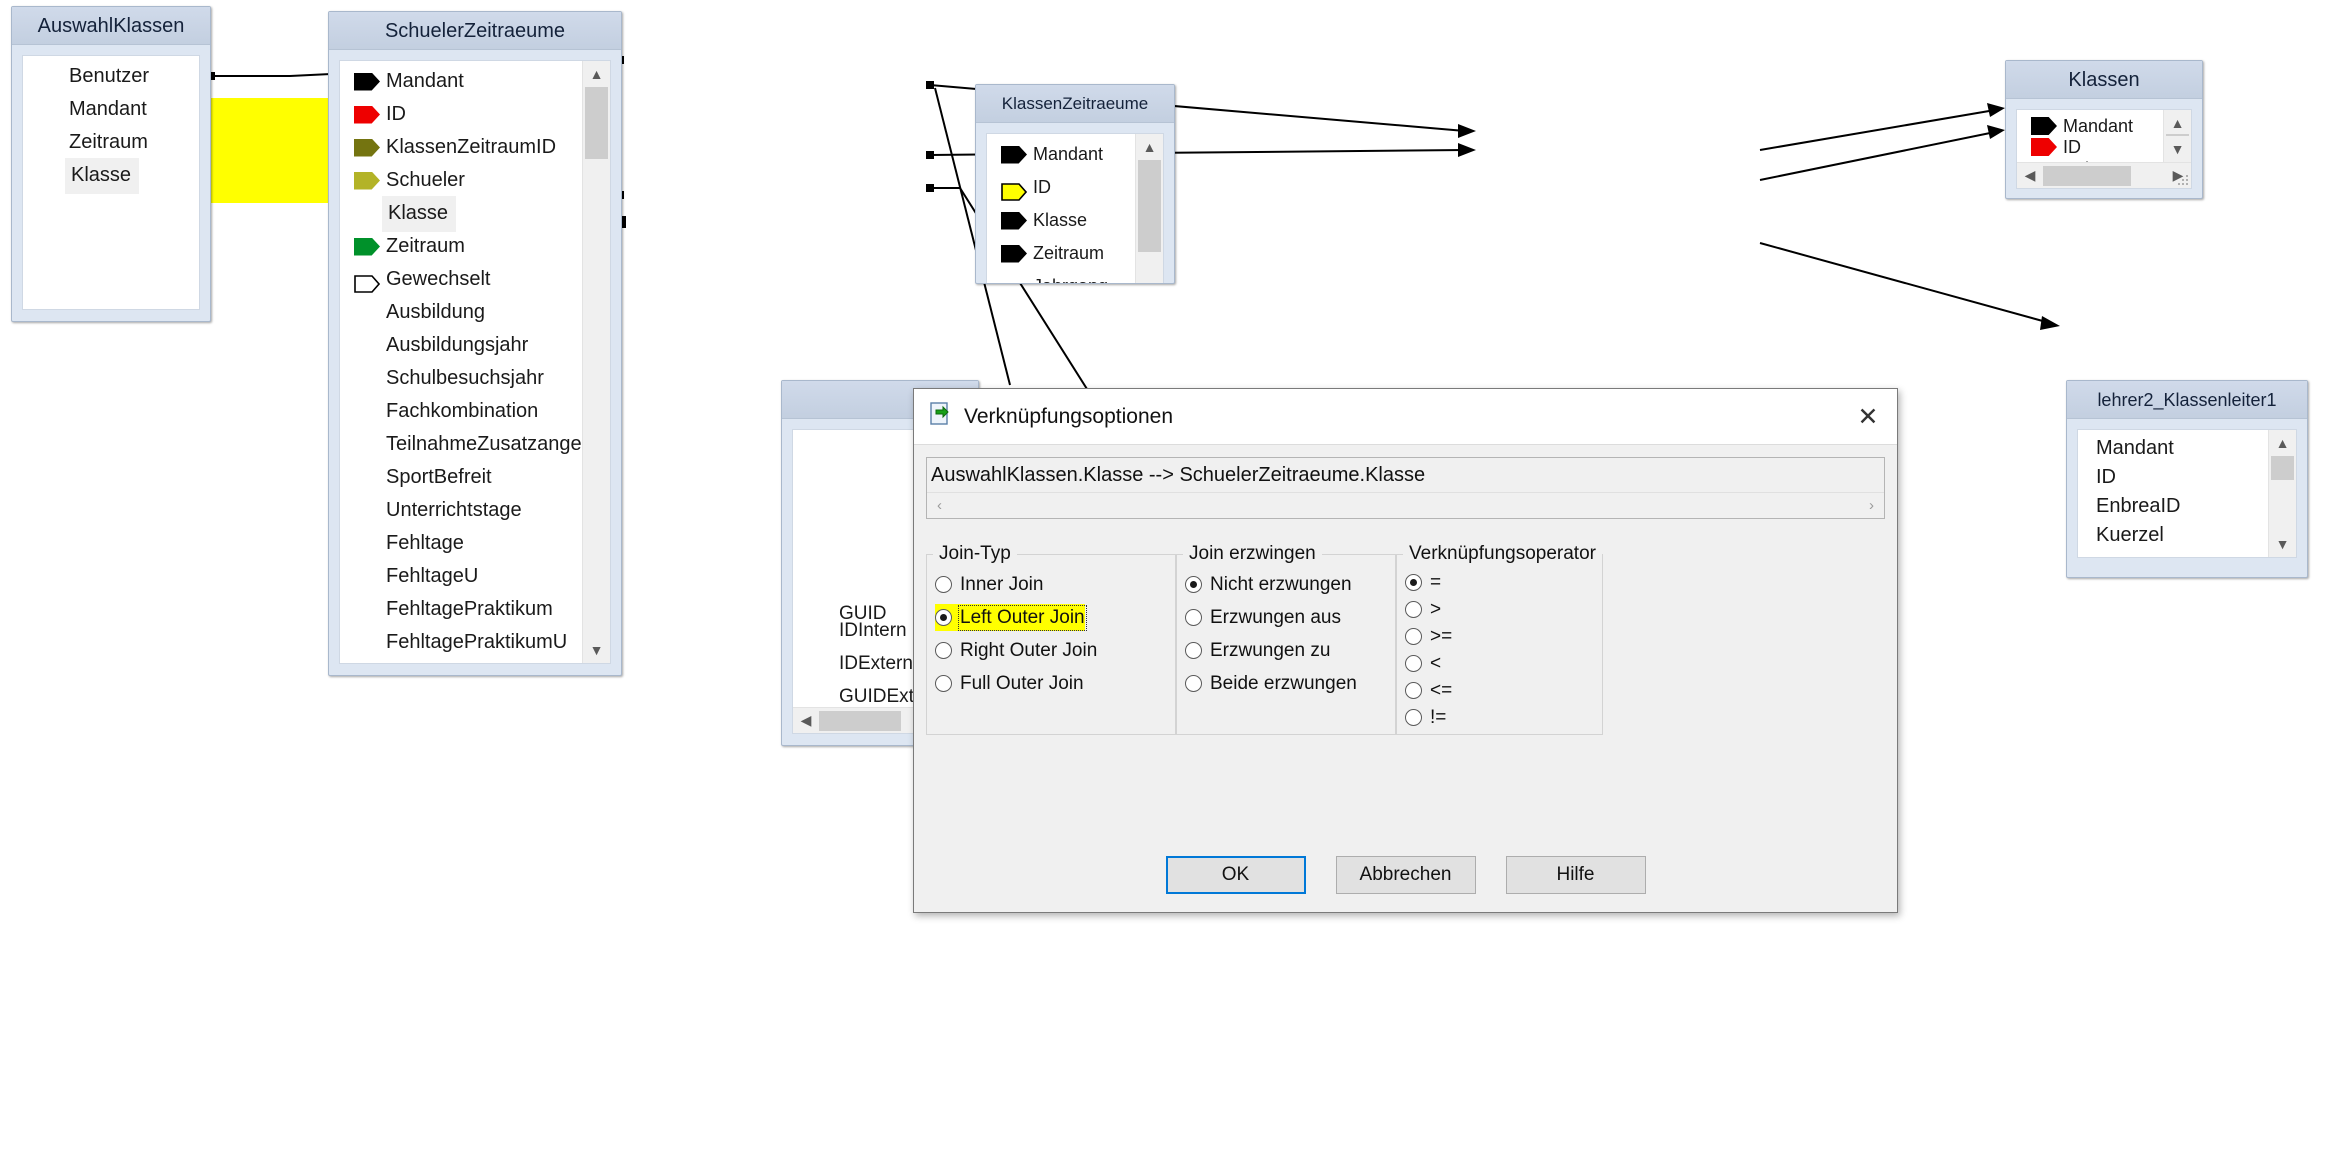  I want to click on horizontal-scrollbar: ◀ ▶, so click(2104, 175).